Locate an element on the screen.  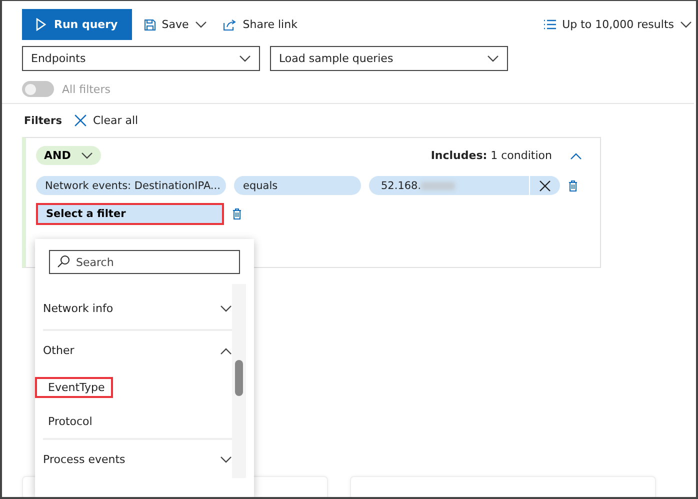
share-link-button: Share link is located at coordinates (260, 24).